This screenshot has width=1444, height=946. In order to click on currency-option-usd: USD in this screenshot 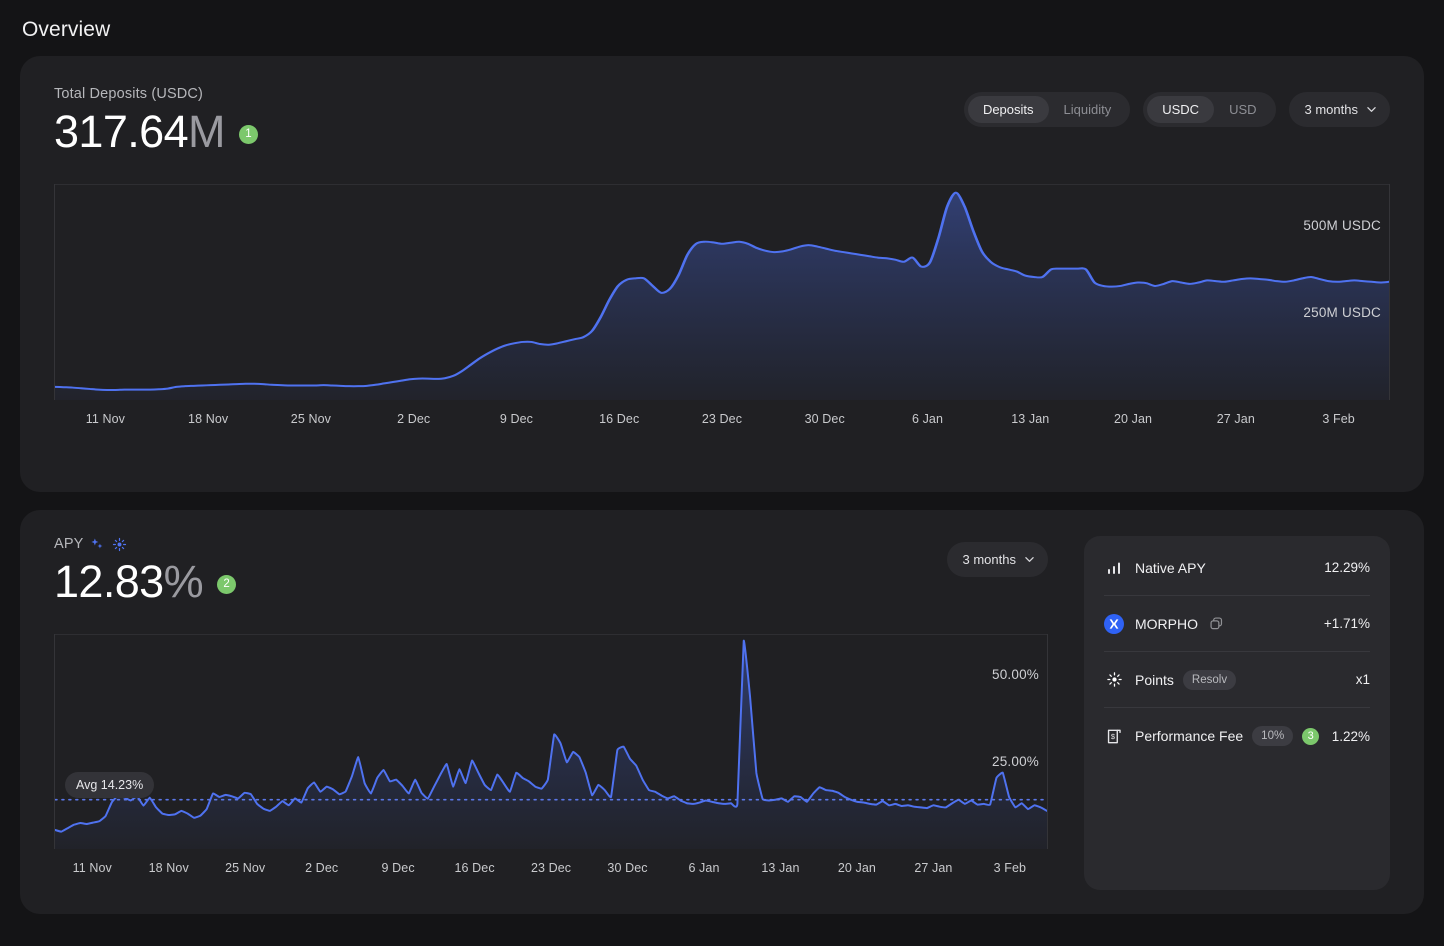, I will do `click(1242, 109)`.